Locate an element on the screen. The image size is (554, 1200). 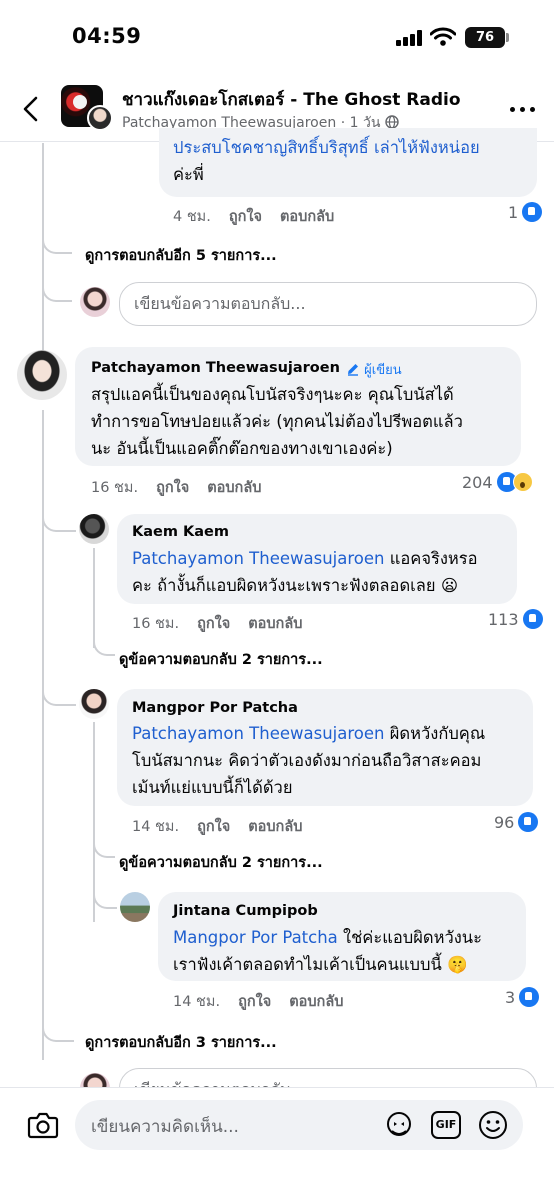
comment-input: เขียนความคิดเห็น... GIF is located at coordinates (299, 1125).